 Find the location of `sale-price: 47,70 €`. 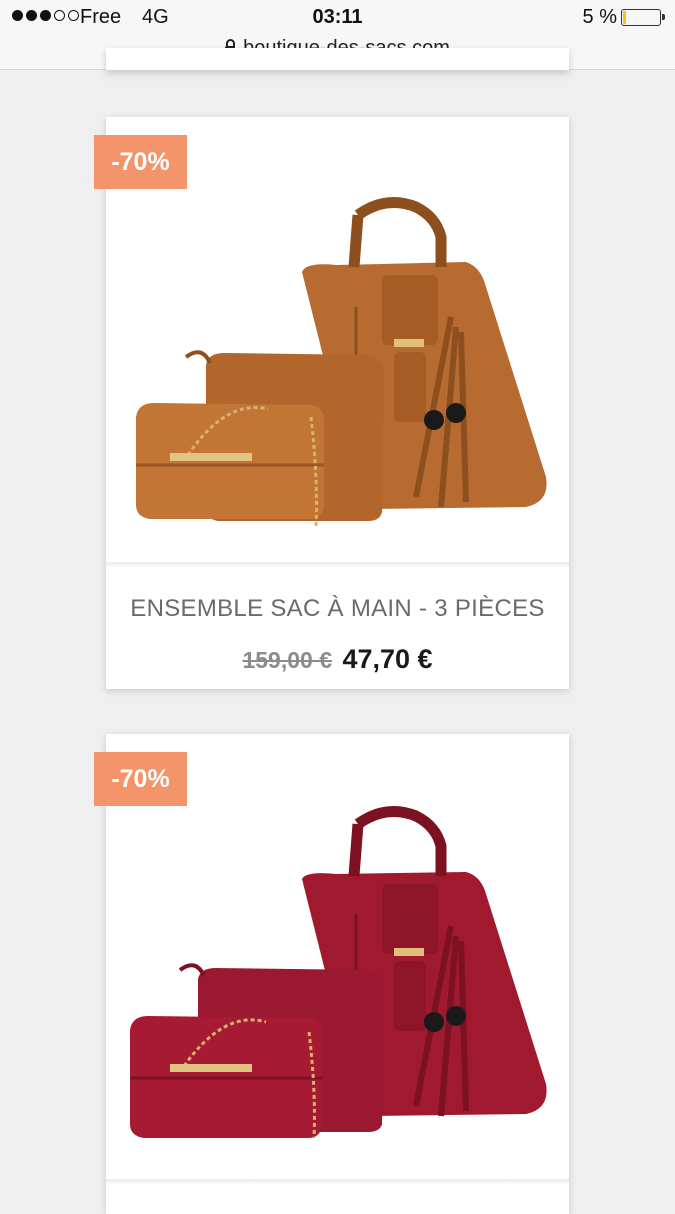

sale-price: 47,70 € is located at coordinates (387, 659).